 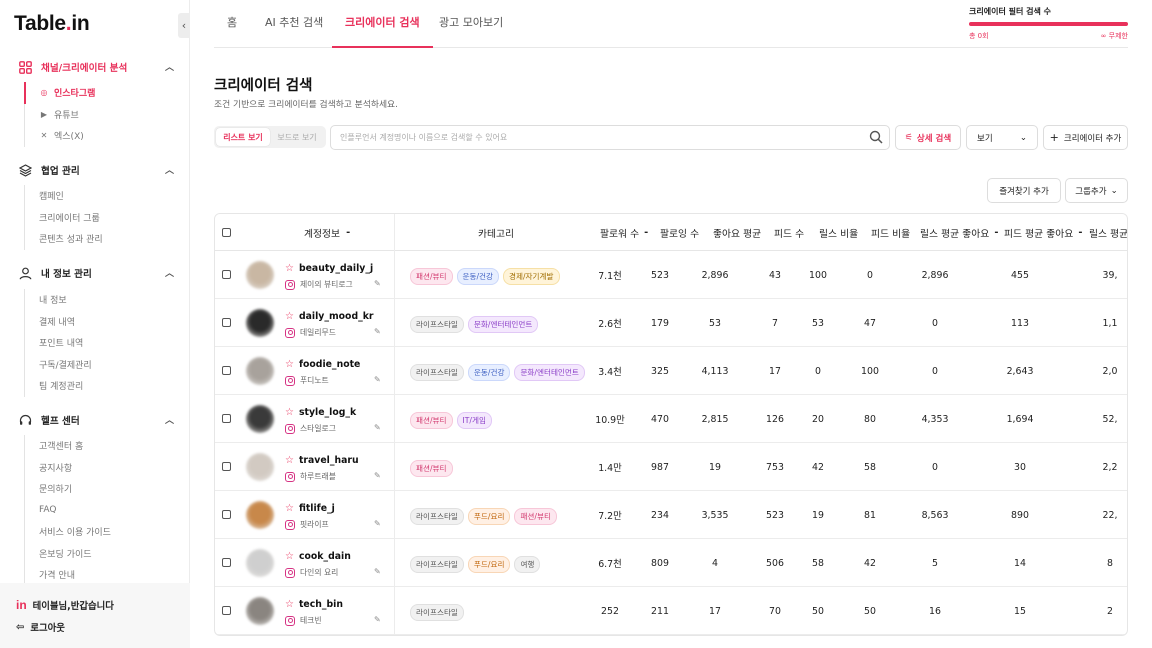 I want to click on header-following: 팔로잉 수, so click(x=679, y=232).